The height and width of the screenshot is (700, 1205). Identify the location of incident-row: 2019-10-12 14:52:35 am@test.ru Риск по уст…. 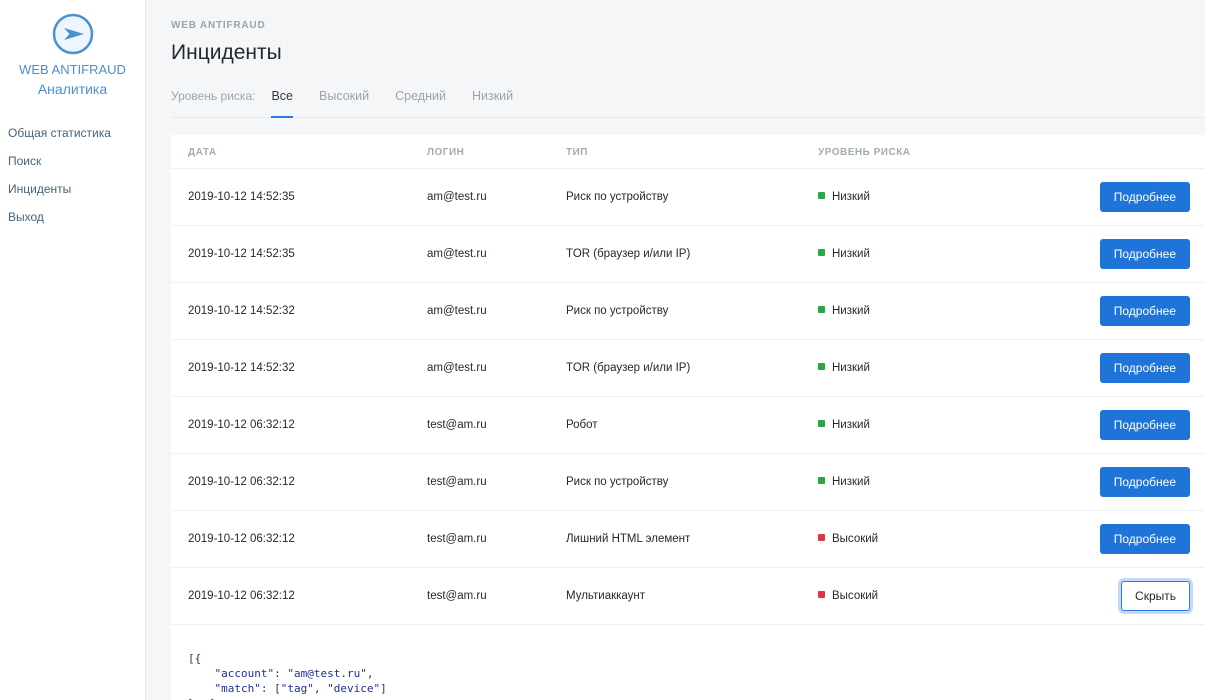
(688, 197).